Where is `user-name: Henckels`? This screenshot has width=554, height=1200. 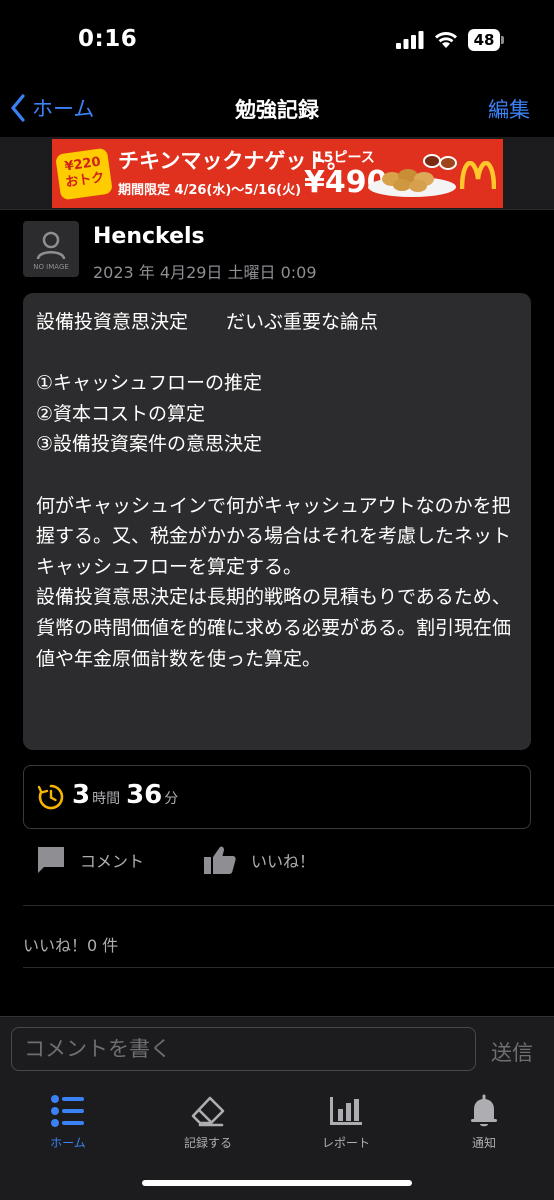
user-name: Henckels is located at coordinates (149, 236).